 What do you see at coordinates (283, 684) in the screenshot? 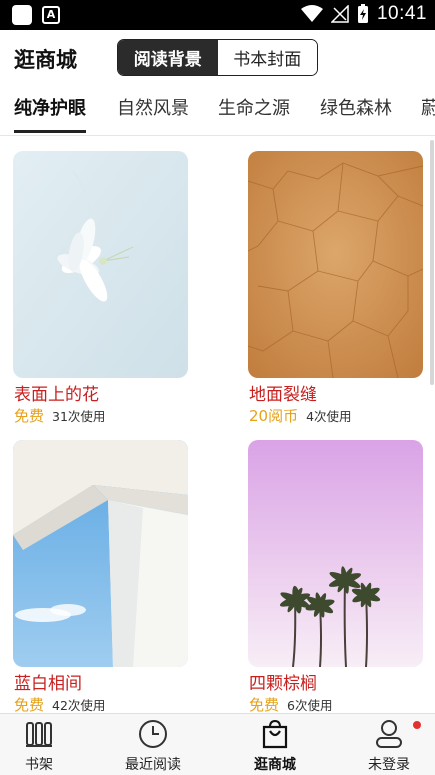
I see `item-name: 四颗棕榈` at bounding box center [283, 684].